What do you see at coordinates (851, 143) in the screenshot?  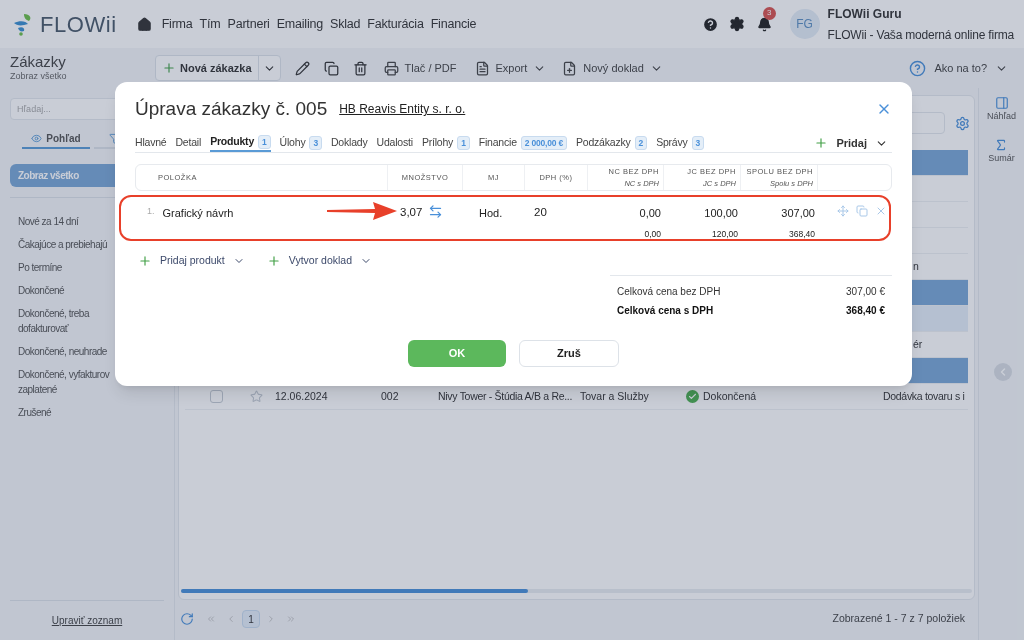 I see `add-button: Pridaj` at bounding box center [851, 143].